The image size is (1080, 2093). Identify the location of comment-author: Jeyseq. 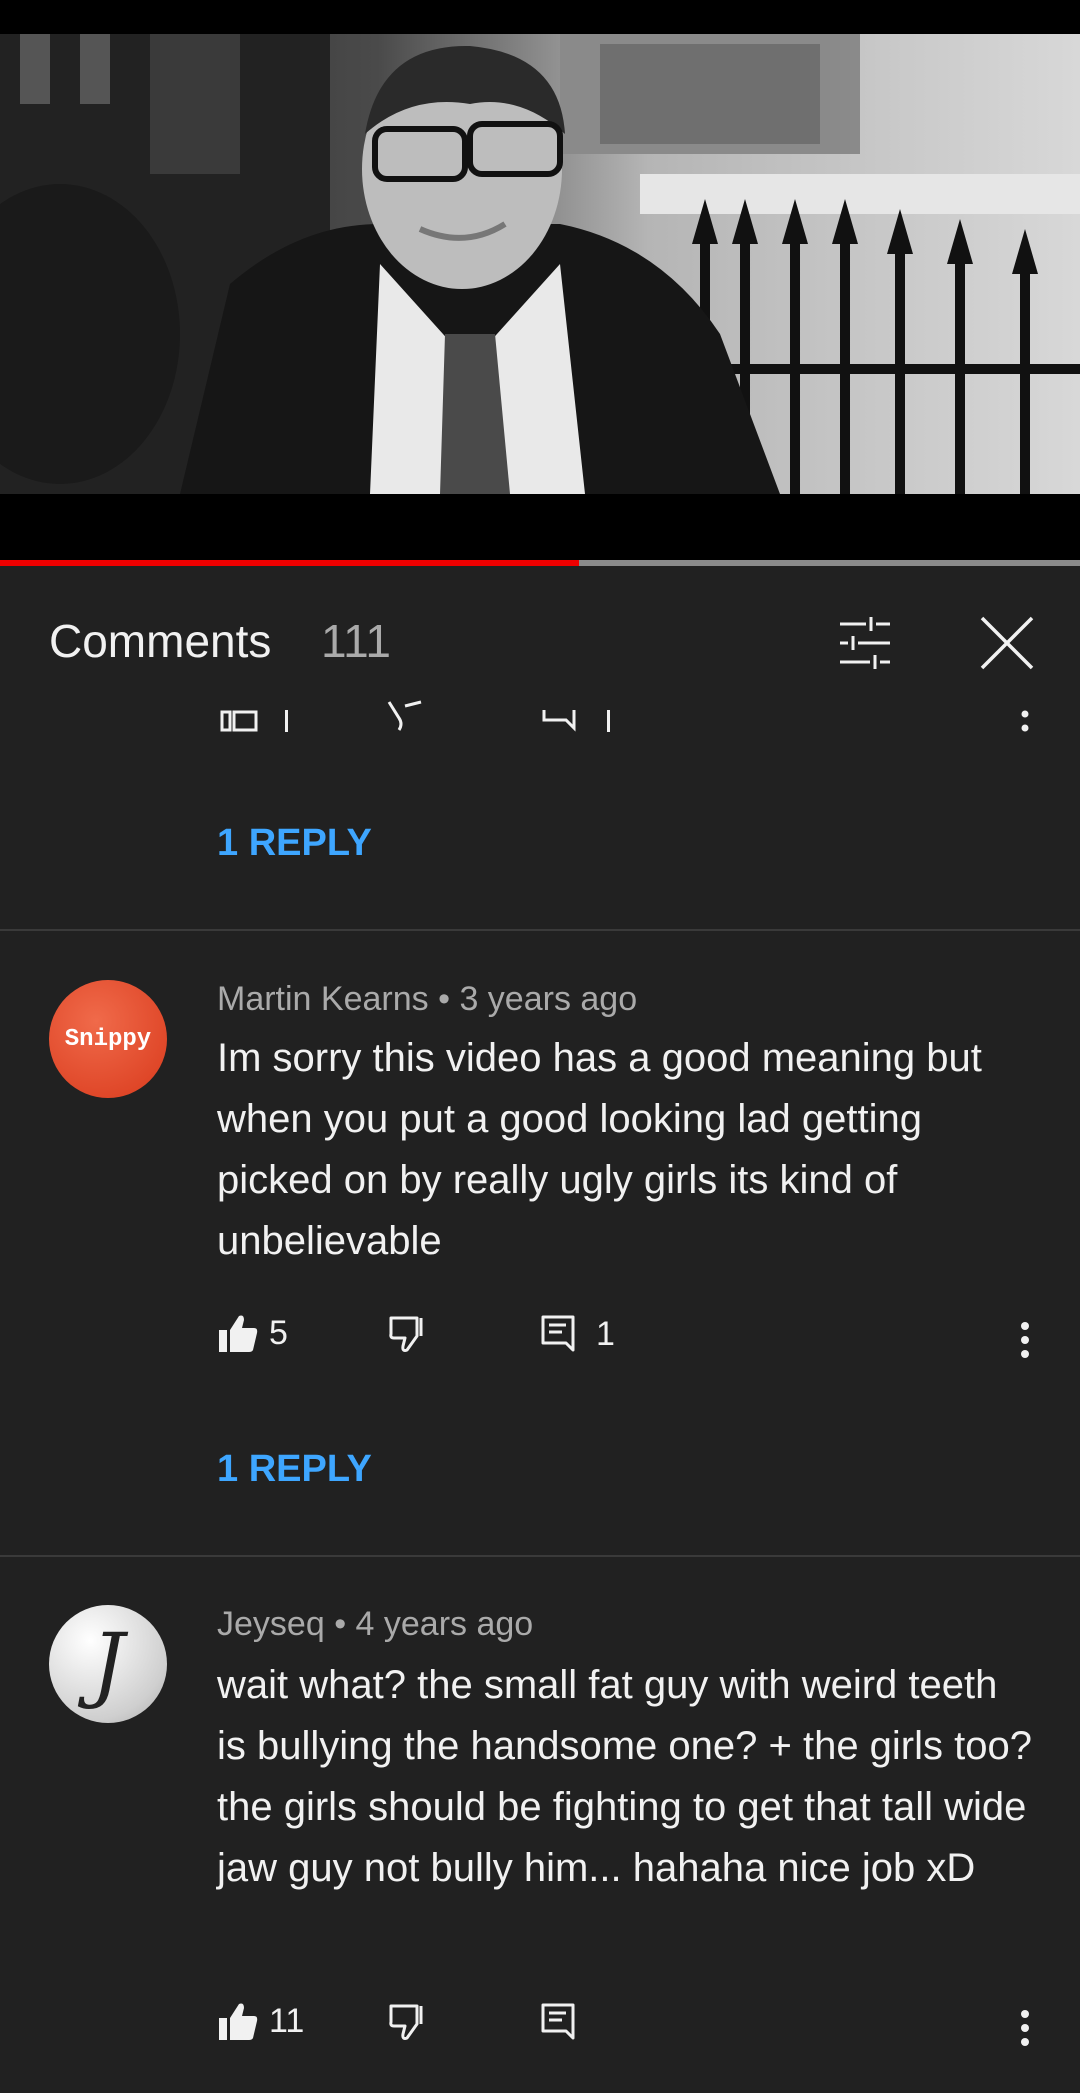
(271, 1624).